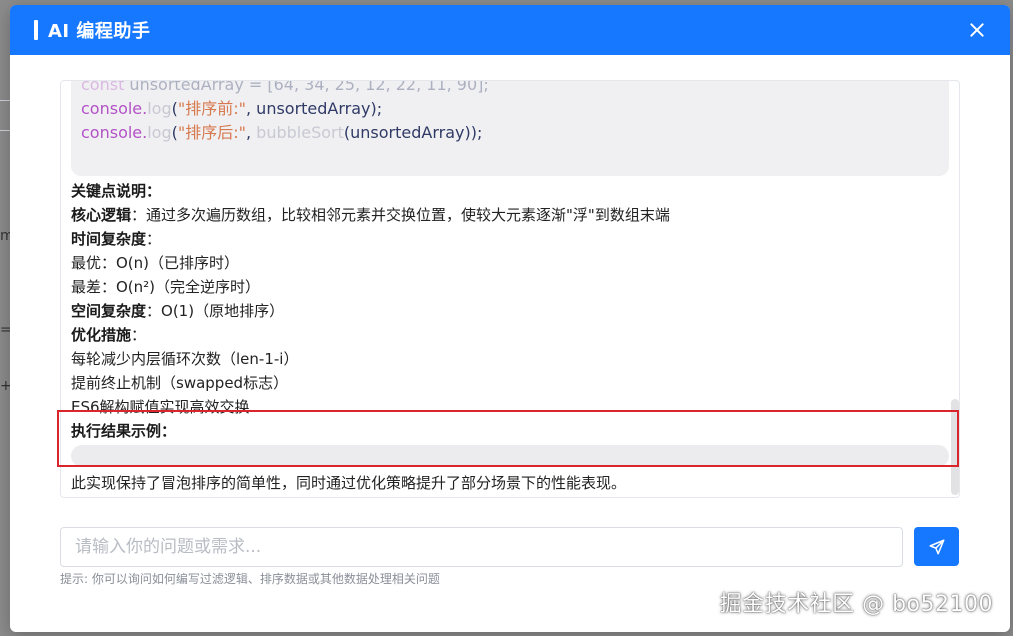 The height and width of the screenshot is (636, 1013). I want to click on core-logic-text: ：通过多次遍历数组，比较相邻元素并交换位置，使较大元素逐渐"浮"到数组末端, so click(400, 215).